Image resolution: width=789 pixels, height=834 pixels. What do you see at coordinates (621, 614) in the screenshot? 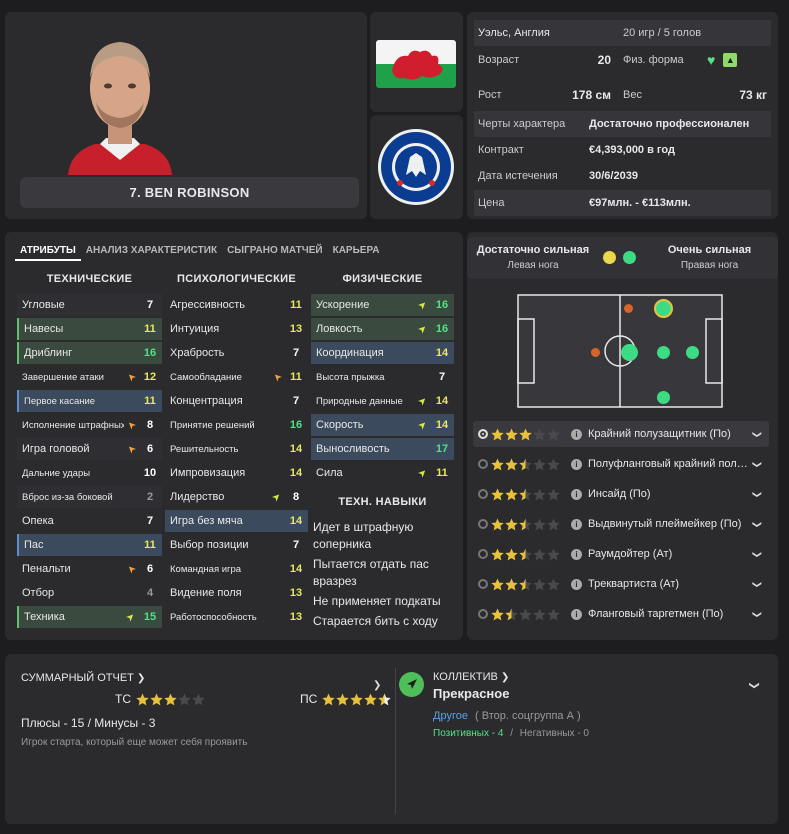
I see `role-row: i Фланговый таргетмен (По) ❯` at bounding box center [621, 614].